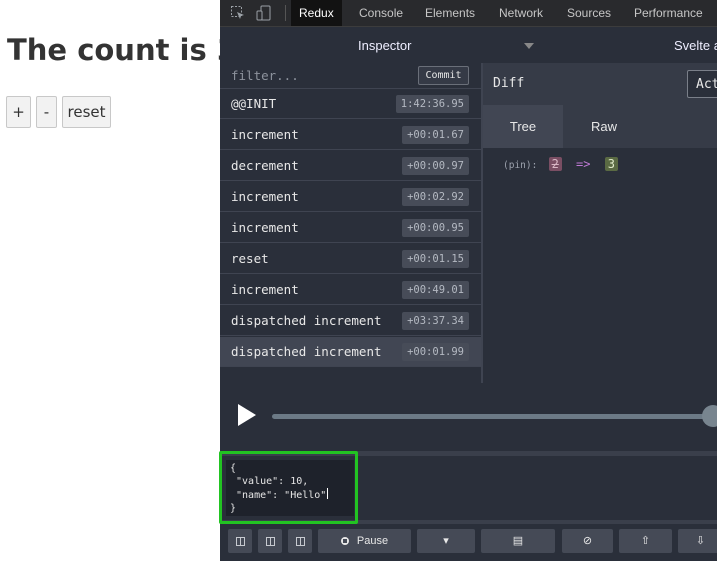 The width and height of the screenshot is (717, 561). I want to click on tab-elements: Elements, so click(450, 13).